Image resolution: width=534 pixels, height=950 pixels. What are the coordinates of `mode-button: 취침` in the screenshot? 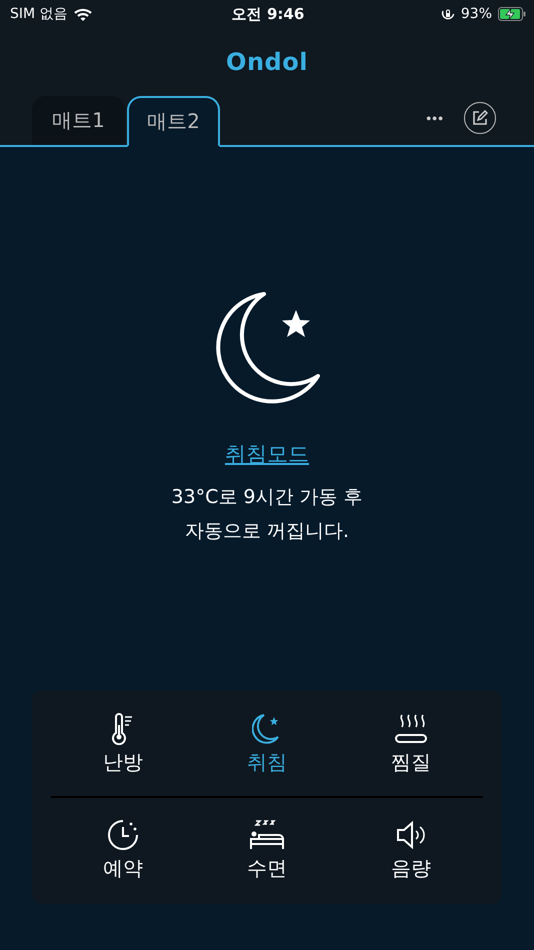 It's located at (267, 744).